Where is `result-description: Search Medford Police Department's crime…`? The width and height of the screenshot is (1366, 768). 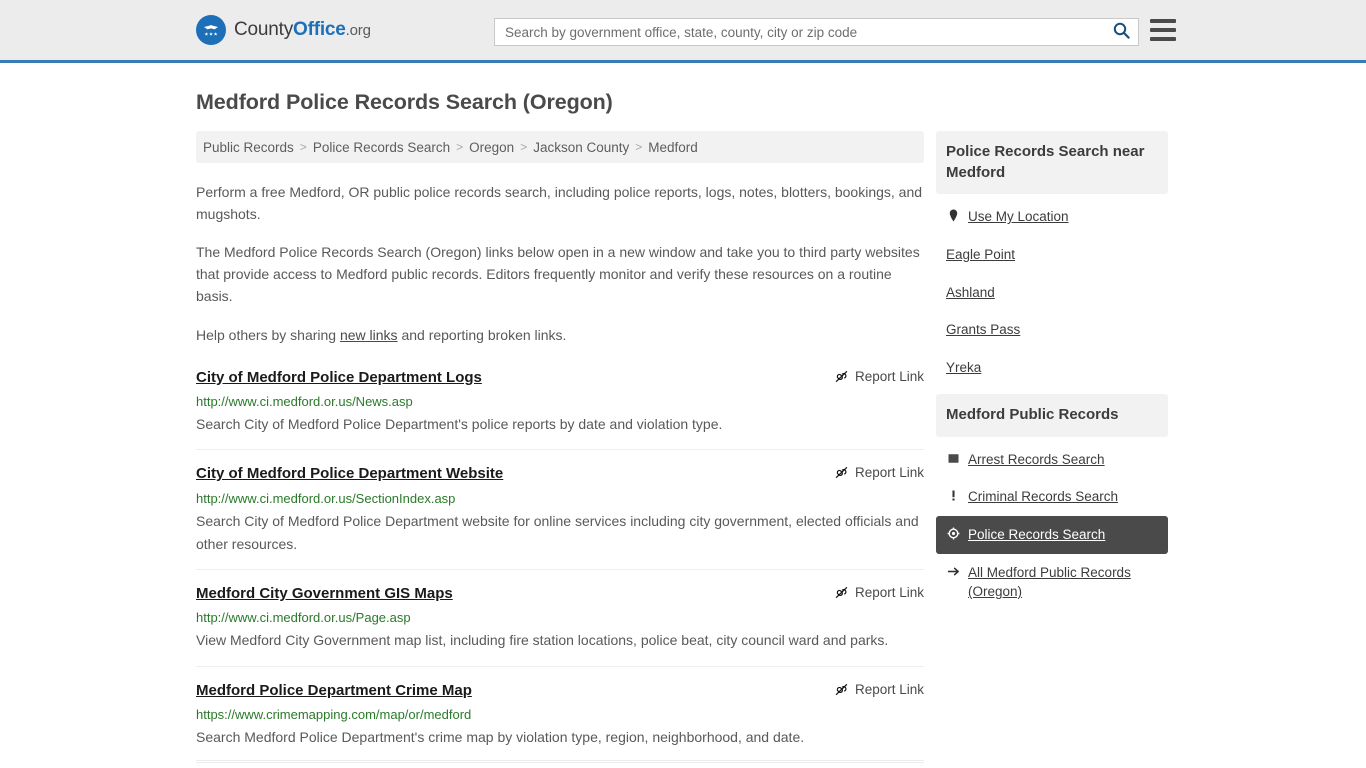
result-description: Search Medford Police Department's crime… is located at coordinates (500, 737).